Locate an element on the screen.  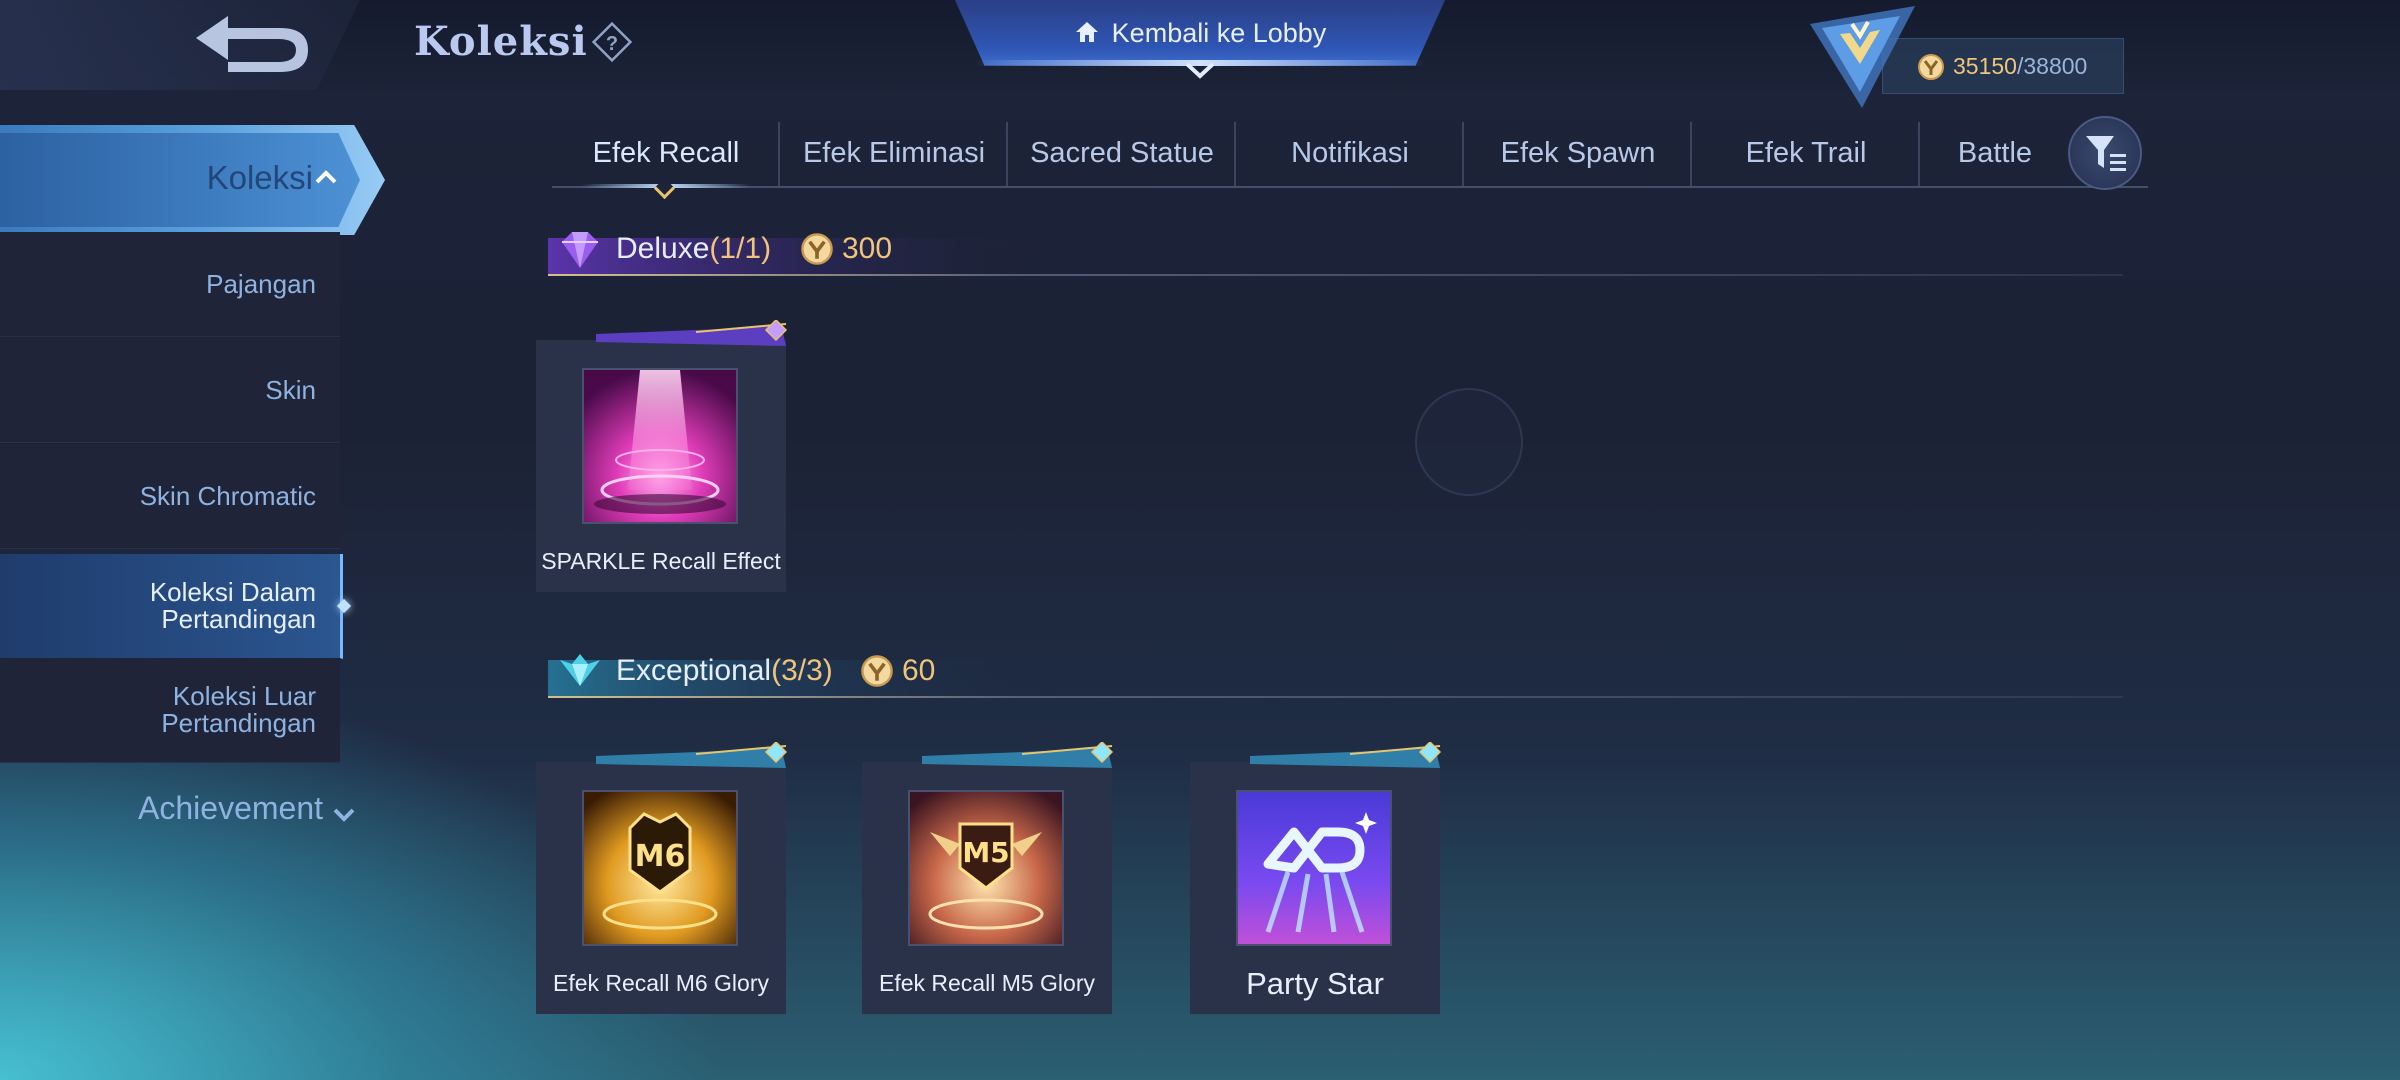
tab-label: Efek Spawn is located at coordinates (1578, 152).